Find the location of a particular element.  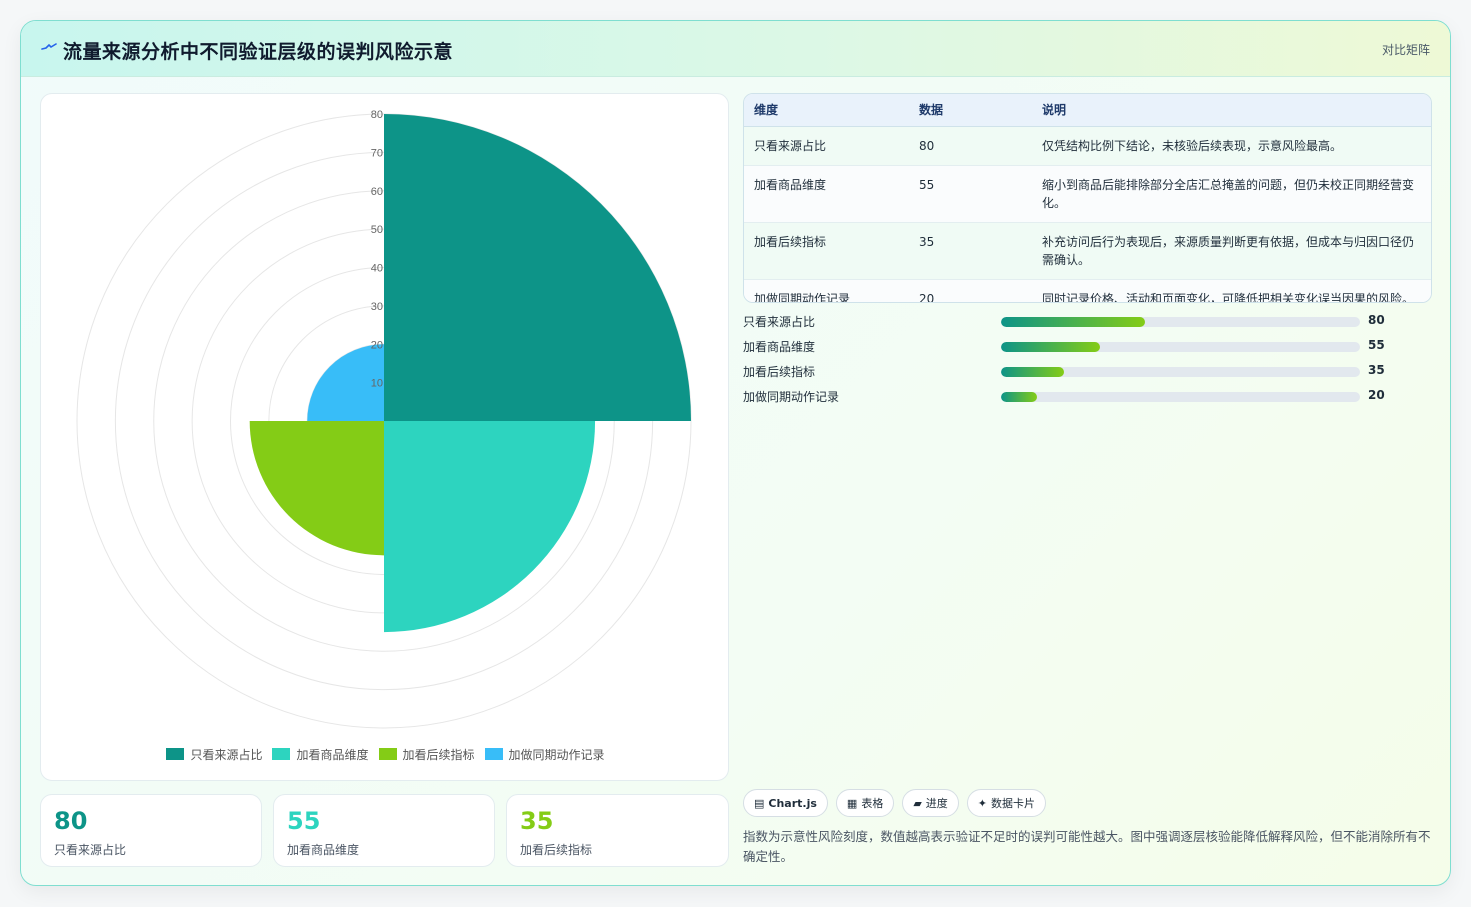

r-tick-label-8: 80 is located at coordinates (377, 115).